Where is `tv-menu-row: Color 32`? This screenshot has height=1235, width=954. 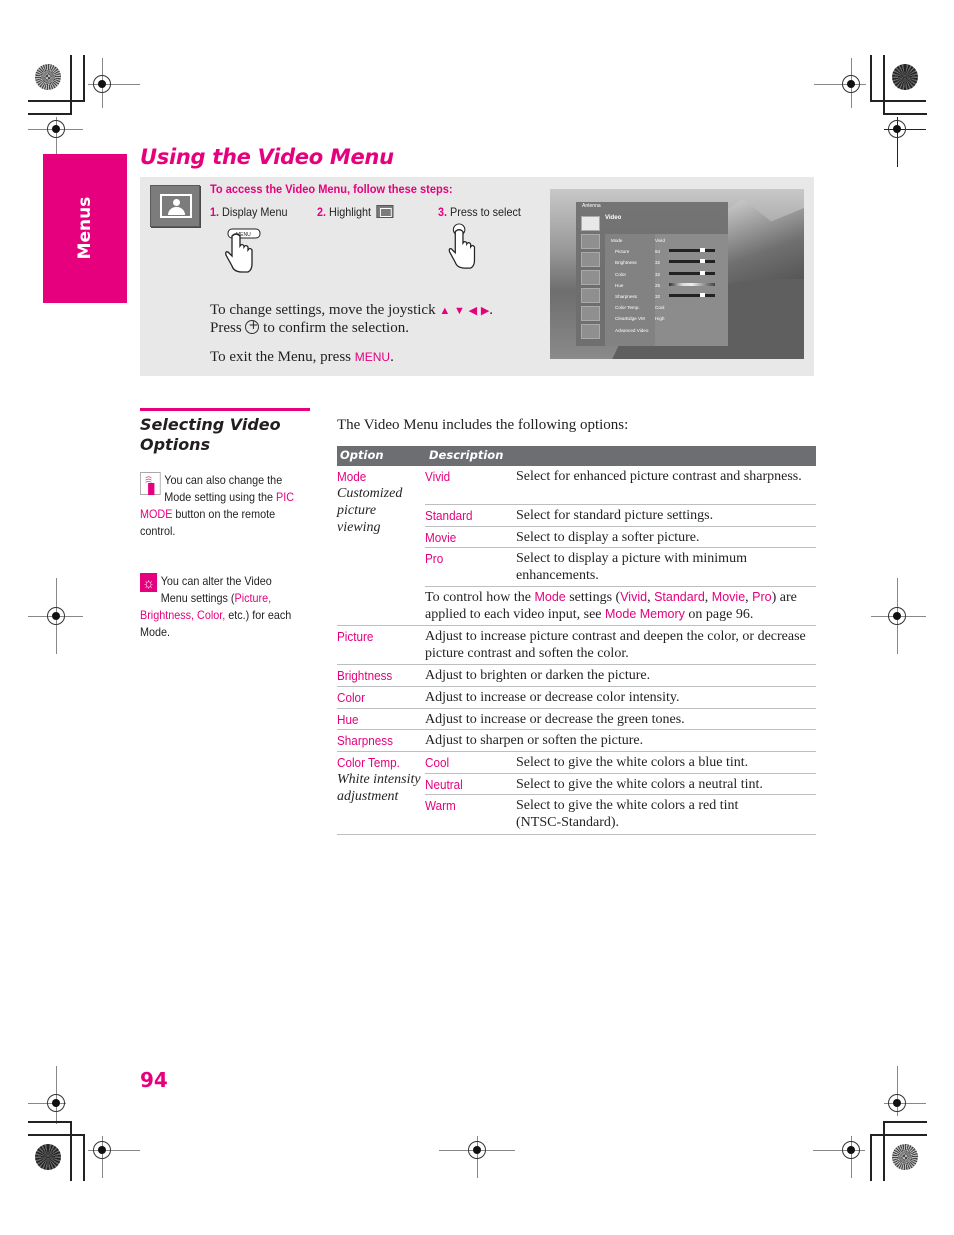
tv-menu-row: Color 32 is located at coordinates (665, 273).